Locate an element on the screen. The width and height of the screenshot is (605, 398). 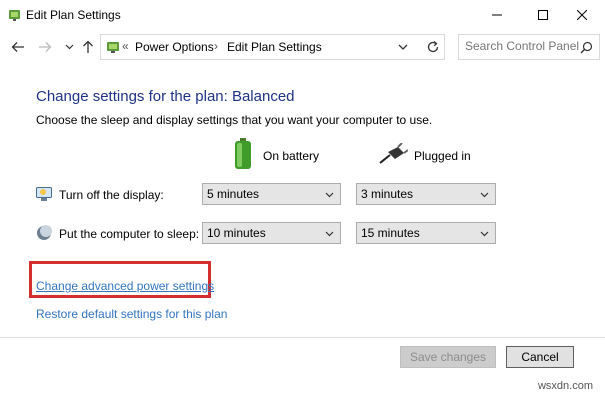
change-advanced-power-settings-link: Change advanced power settings is located at coordinates (125, 286).